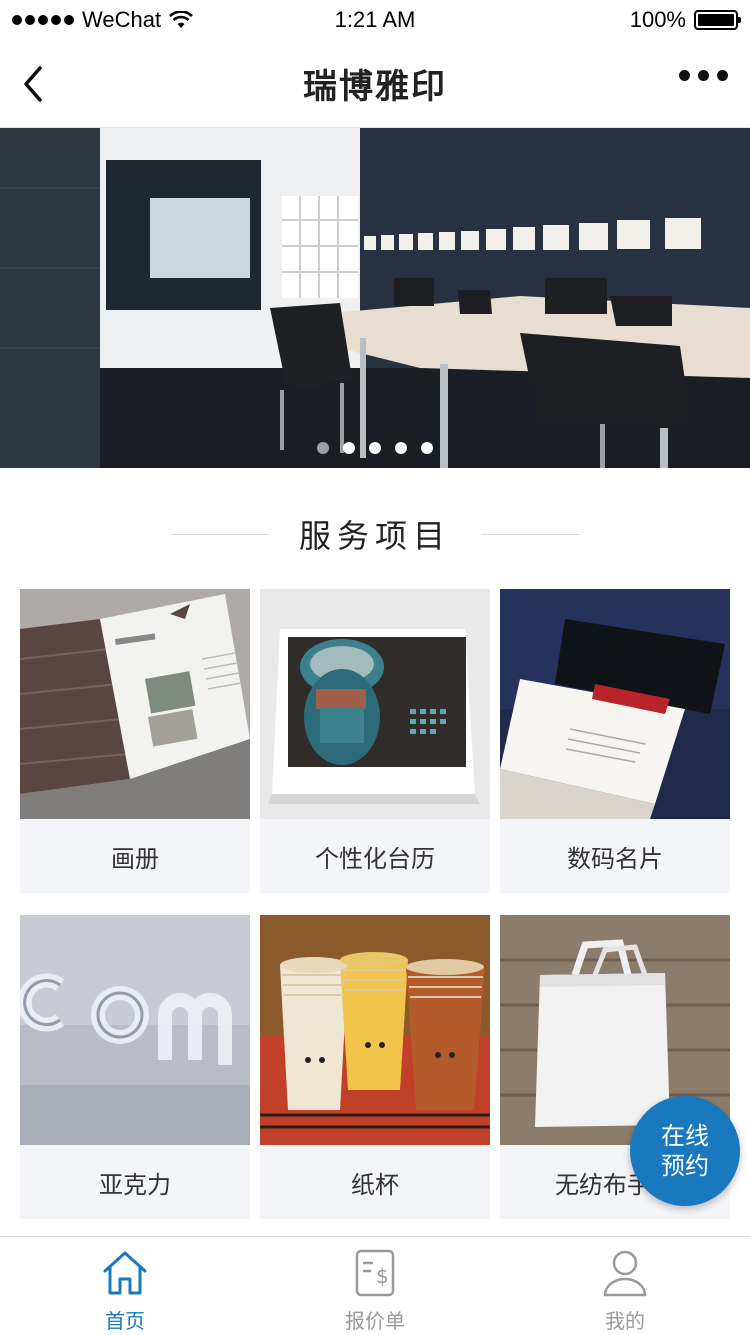  I want to click on battery-percent: 100%, so click(657, 19).